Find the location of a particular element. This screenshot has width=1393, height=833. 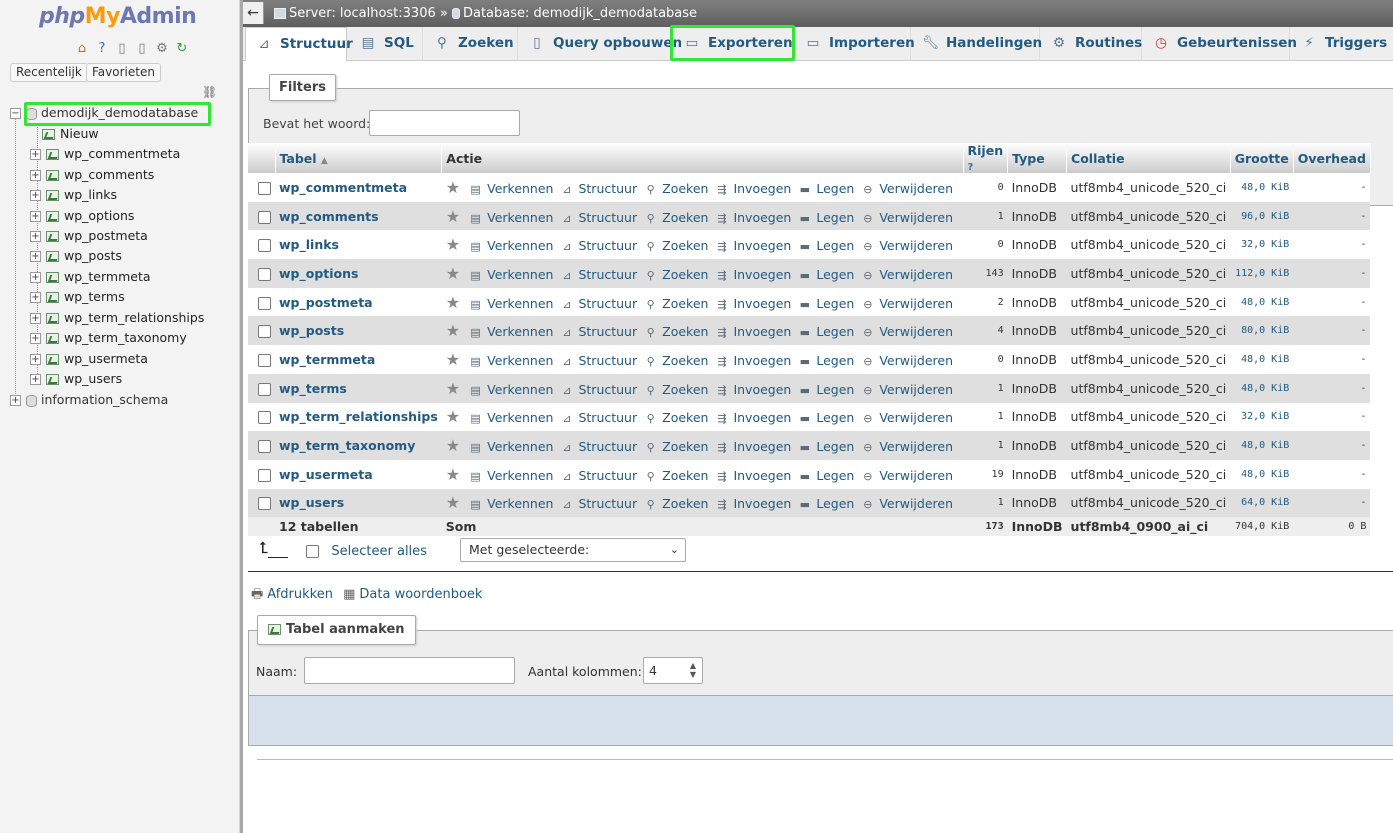

row-size: 32,0 KiB is located at coordinates (1262, 417).